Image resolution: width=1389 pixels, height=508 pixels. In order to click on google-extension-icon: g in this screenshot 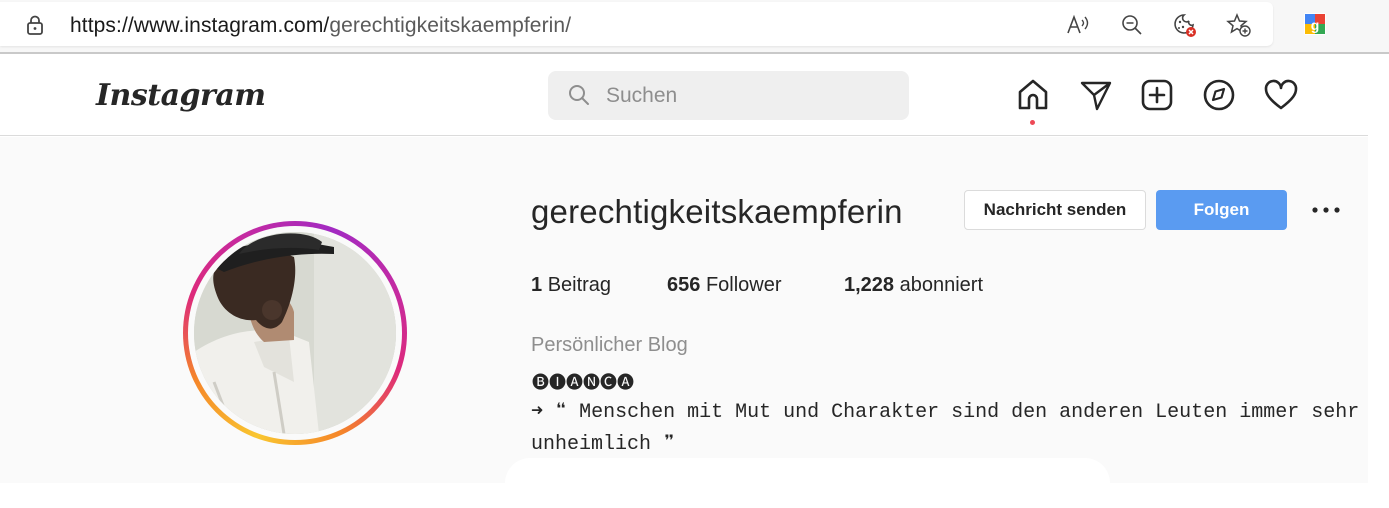, I will do `click(1315, 24)`.